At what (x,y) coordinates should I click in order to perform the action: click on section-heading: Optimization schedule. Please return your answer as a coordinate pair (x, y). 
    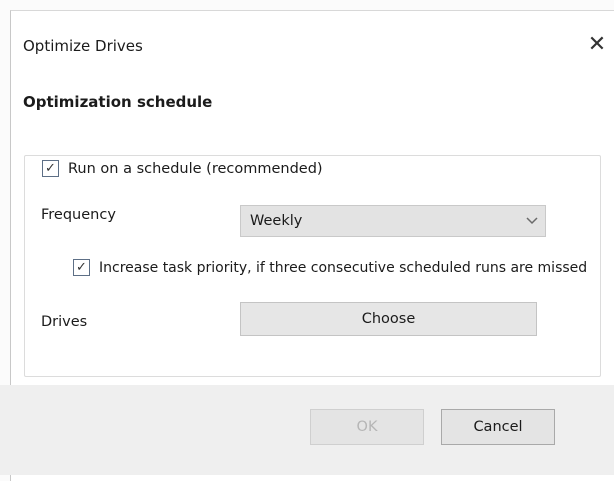
    Looking at the image, I should click on (118, 102).